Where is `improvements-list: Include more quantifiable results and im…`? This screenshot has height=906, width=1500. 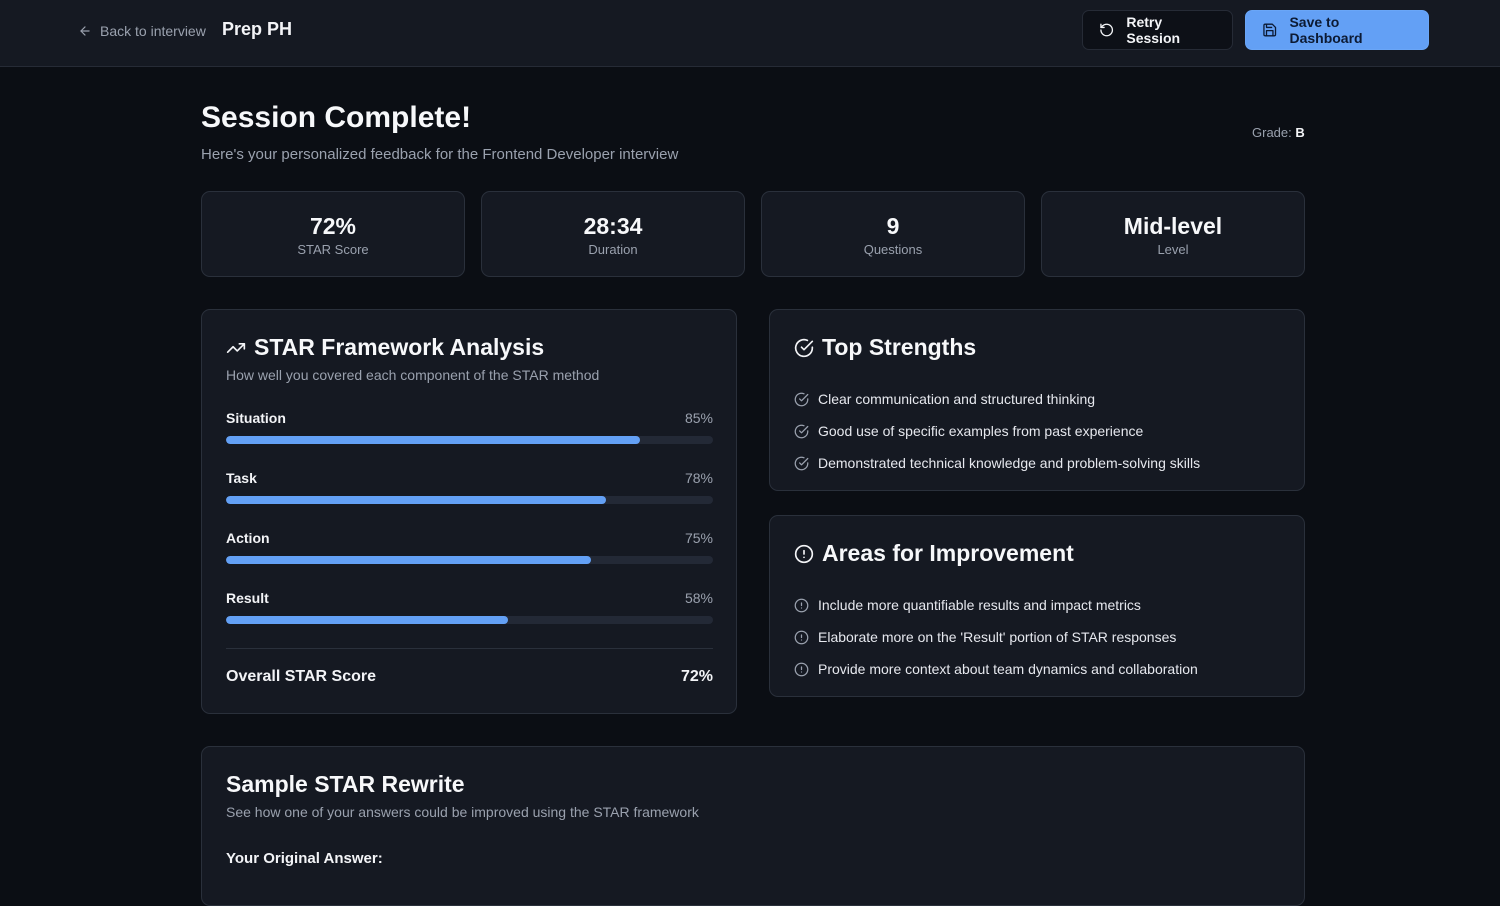
improvements-list: Include more quantifiable results and im… is located at coordinates (1037, 637).